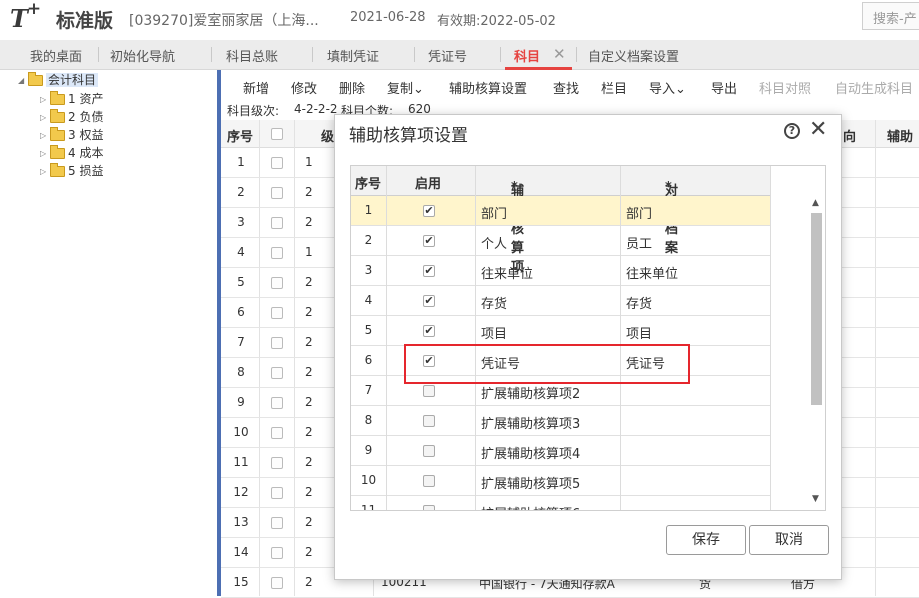 The width and height of the screenshot is (919, 598). Describe the element at coordinates (890, 16) in the screenshot. I see `search-input: 搜索-产` at that location.